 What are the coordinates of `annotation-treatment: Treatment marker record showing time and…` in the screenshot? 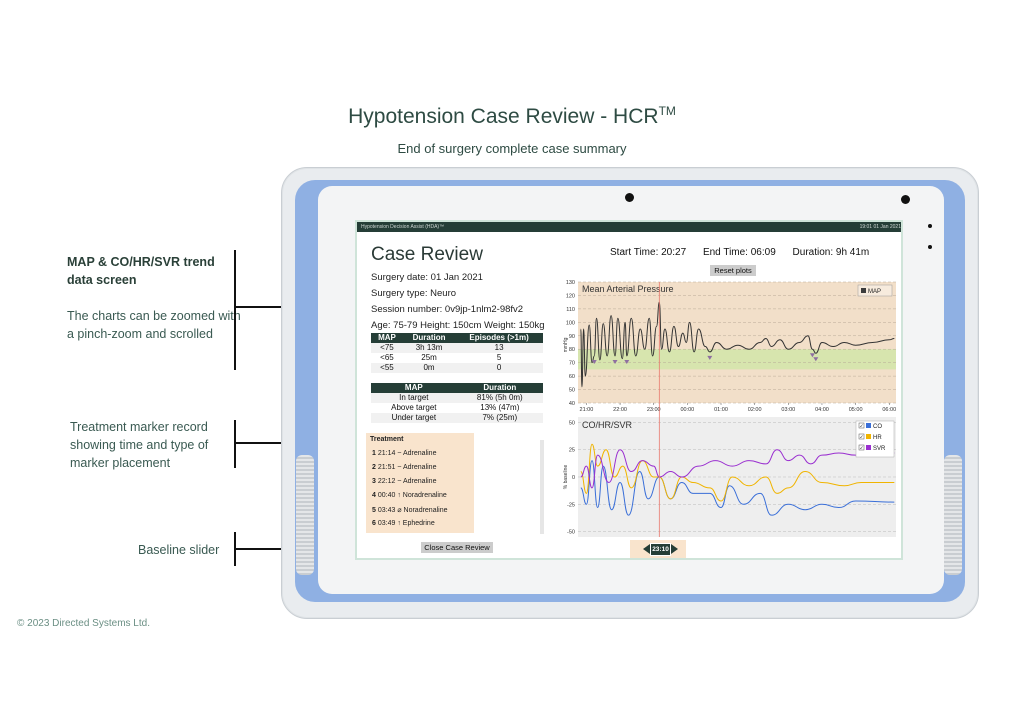 It's located at (139, 445).